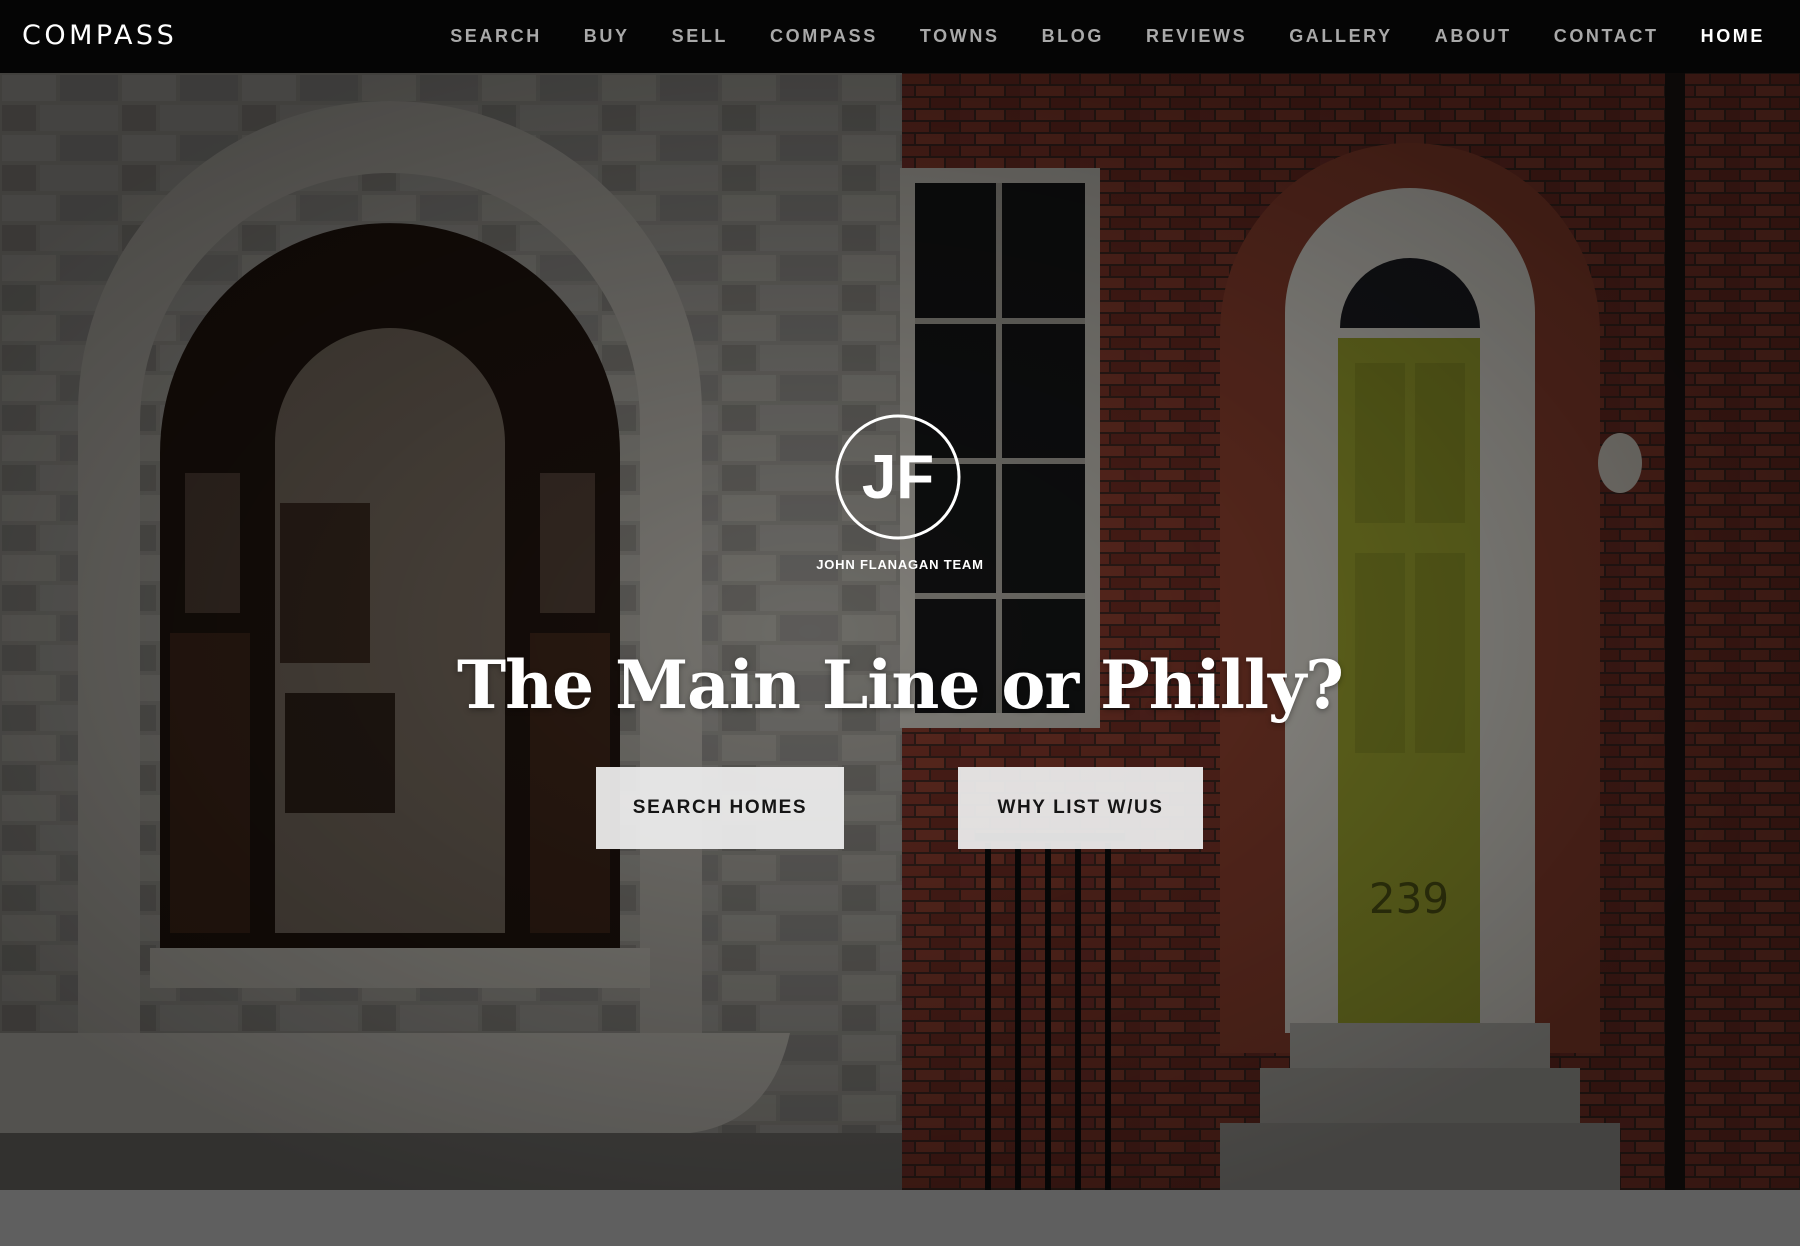 The width and height of the screenshot is (1800, 1246). I want to click on nav-home: HOME, so click(1733, 36).